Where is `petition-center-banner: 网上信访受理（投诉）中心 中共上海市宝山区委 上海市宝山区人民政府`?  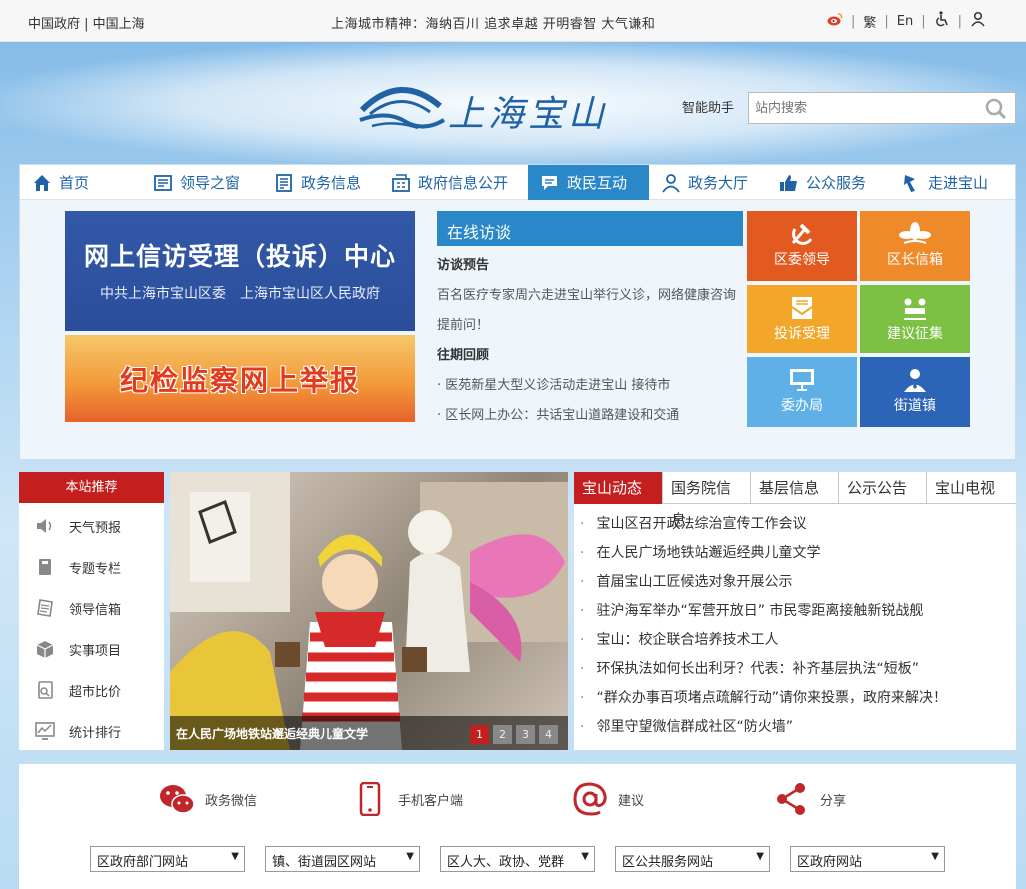
petition-center-banner: 网上信访受理（投诉）中心 中共上海市宝山区委 上海市宝山区人民政府 is located at coordinates (240, 271).